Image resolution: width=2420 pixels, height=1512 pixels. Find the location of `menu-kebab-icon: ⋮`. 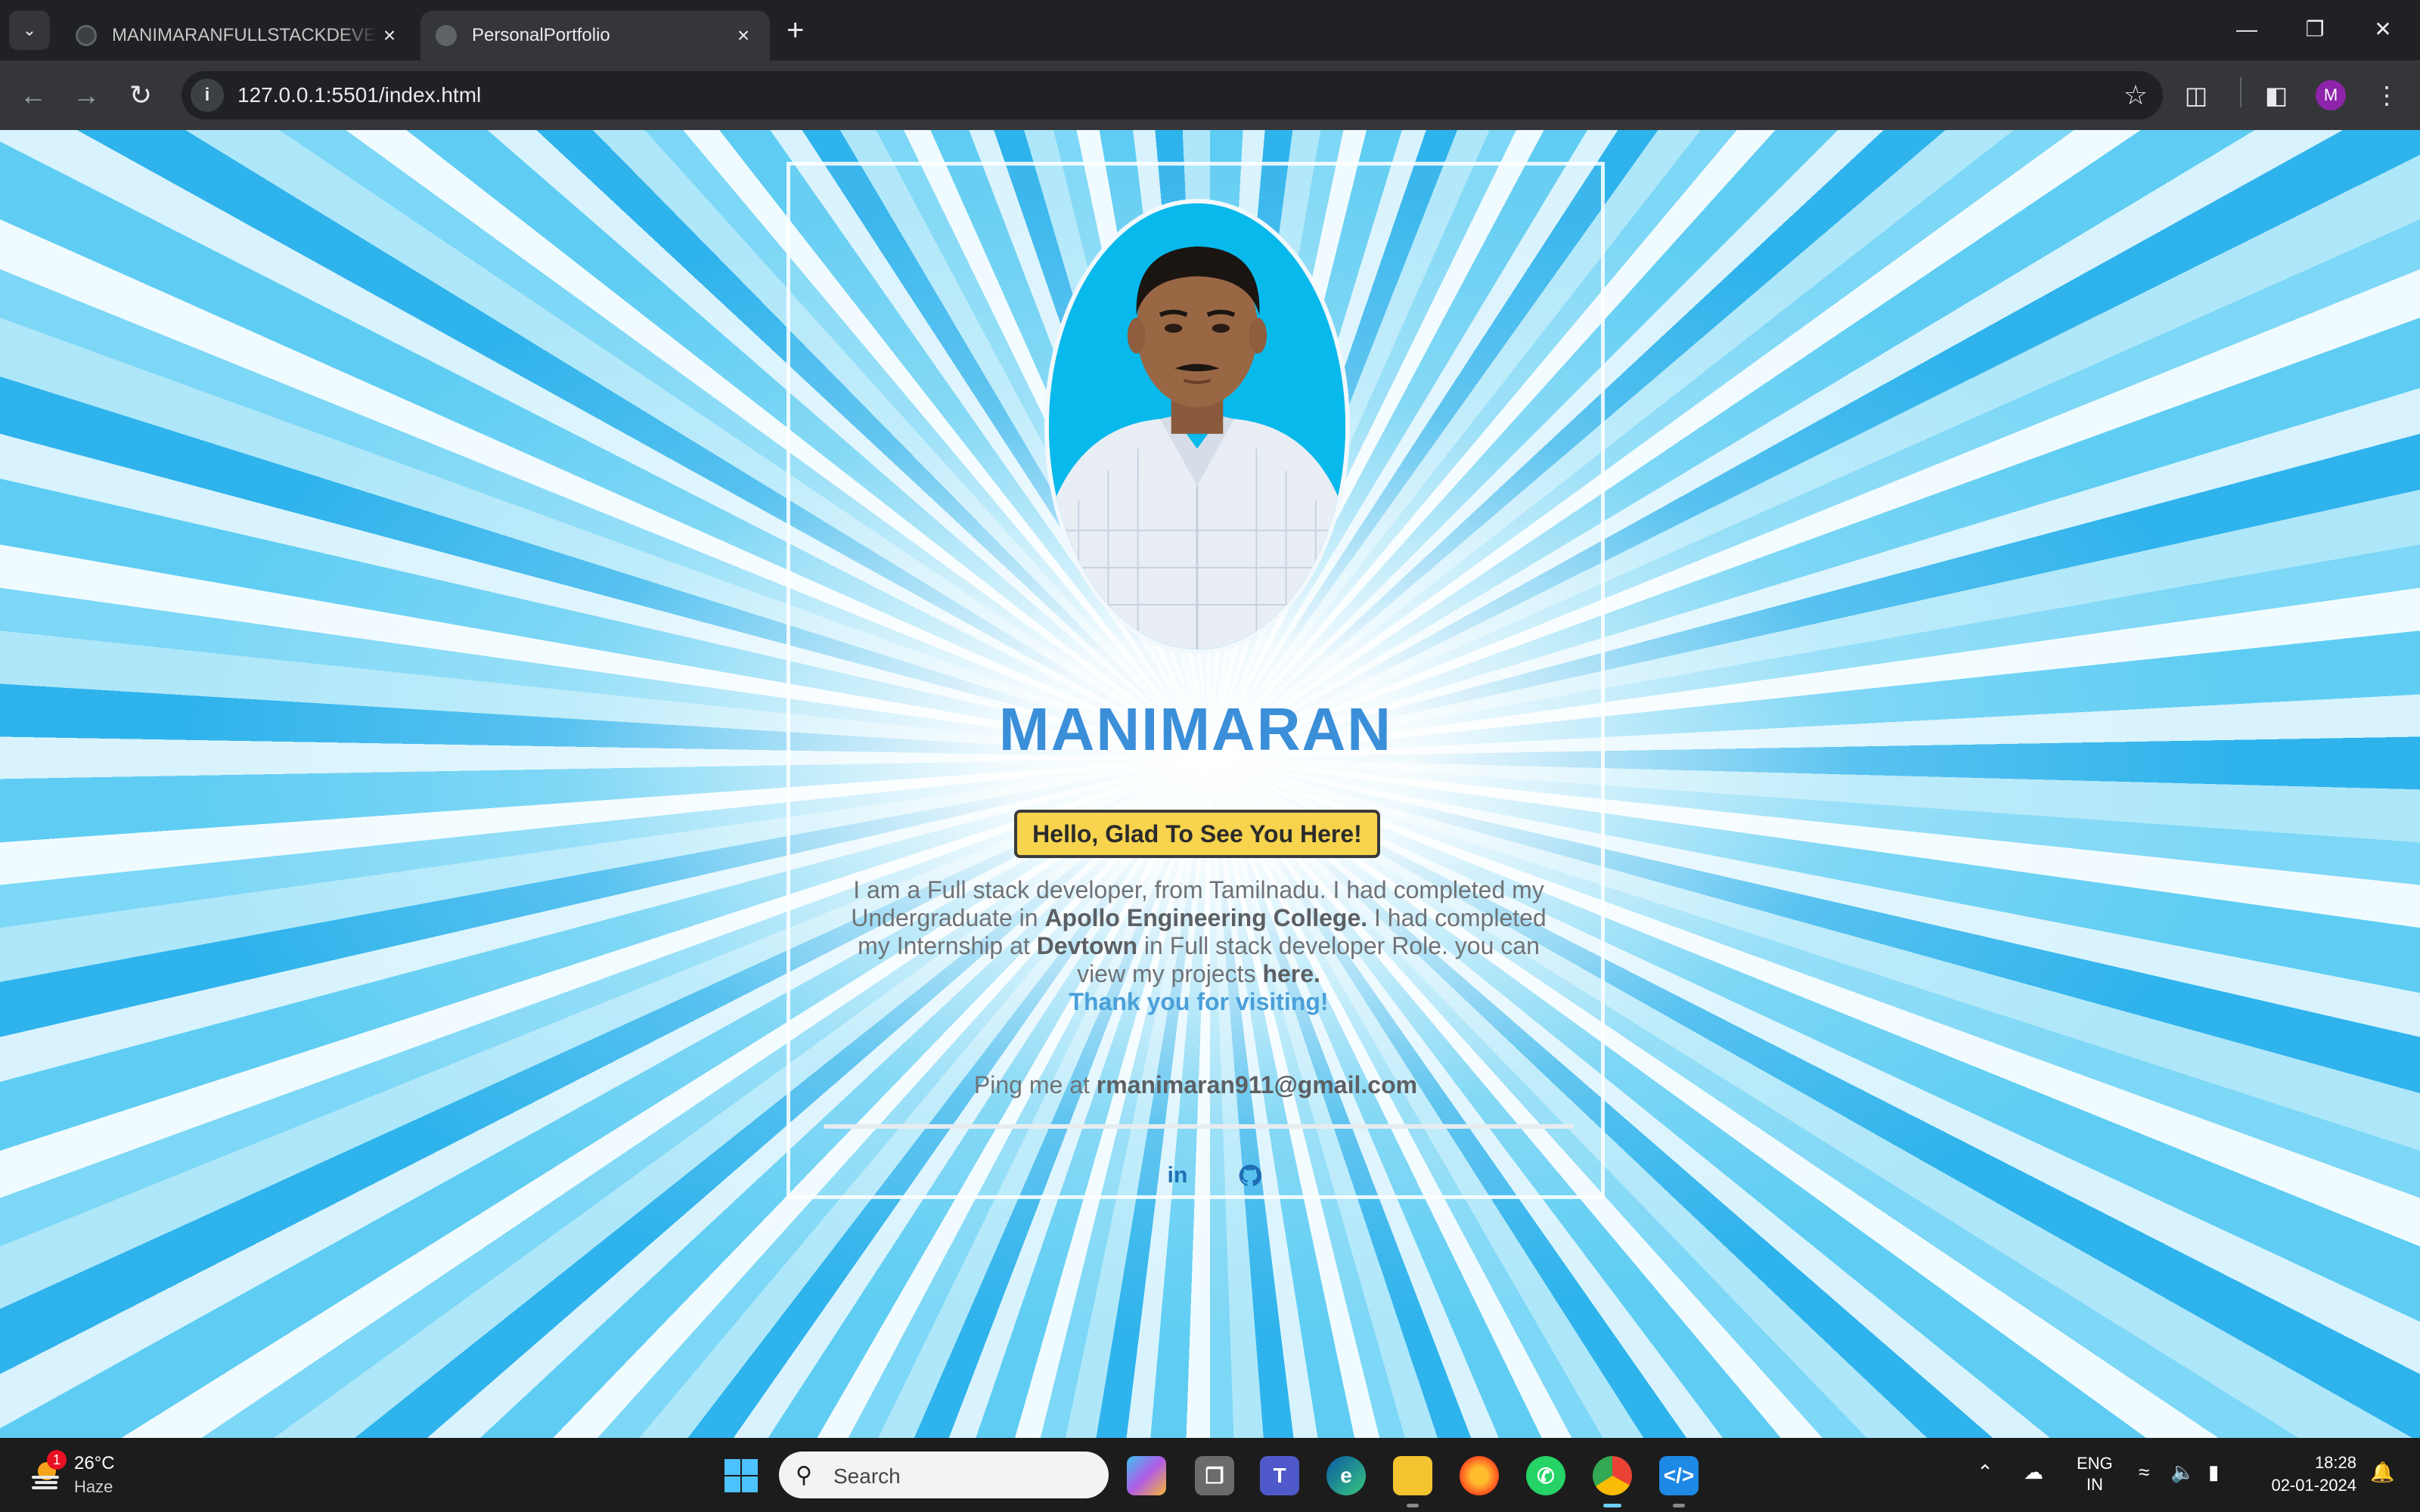

menu-kebab-icon: ⋮ is located at coordinates (2387, 95).